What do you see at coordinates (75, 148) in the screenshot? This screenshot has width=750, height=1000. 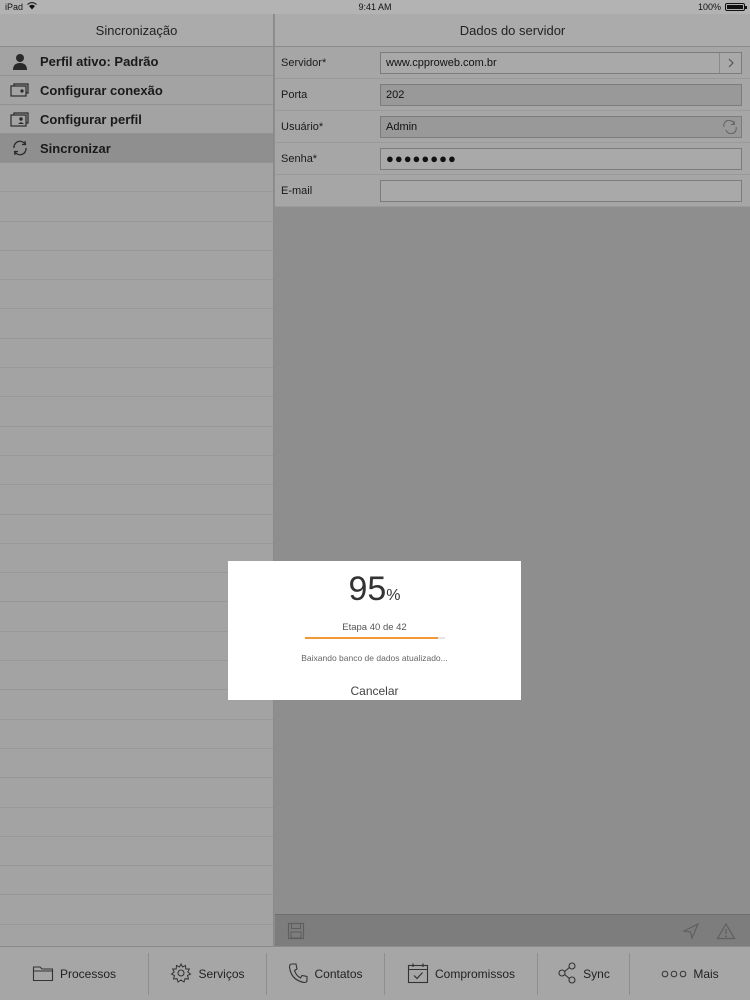 I see `menu-item-label: Sincronizar` at bounding box center [75, 148].